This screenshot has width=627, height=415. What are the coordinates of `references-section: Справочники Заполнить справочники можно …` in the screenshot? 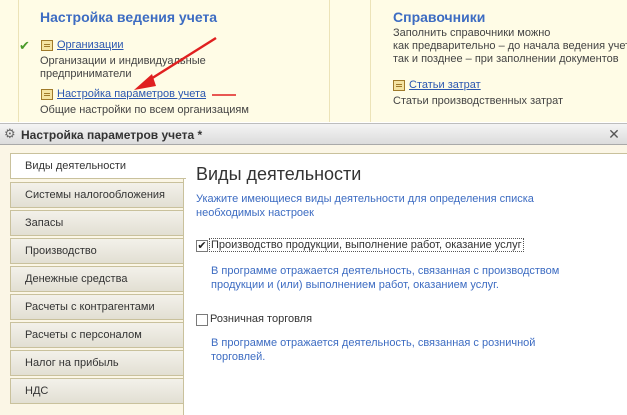 It's located at (498, 61).